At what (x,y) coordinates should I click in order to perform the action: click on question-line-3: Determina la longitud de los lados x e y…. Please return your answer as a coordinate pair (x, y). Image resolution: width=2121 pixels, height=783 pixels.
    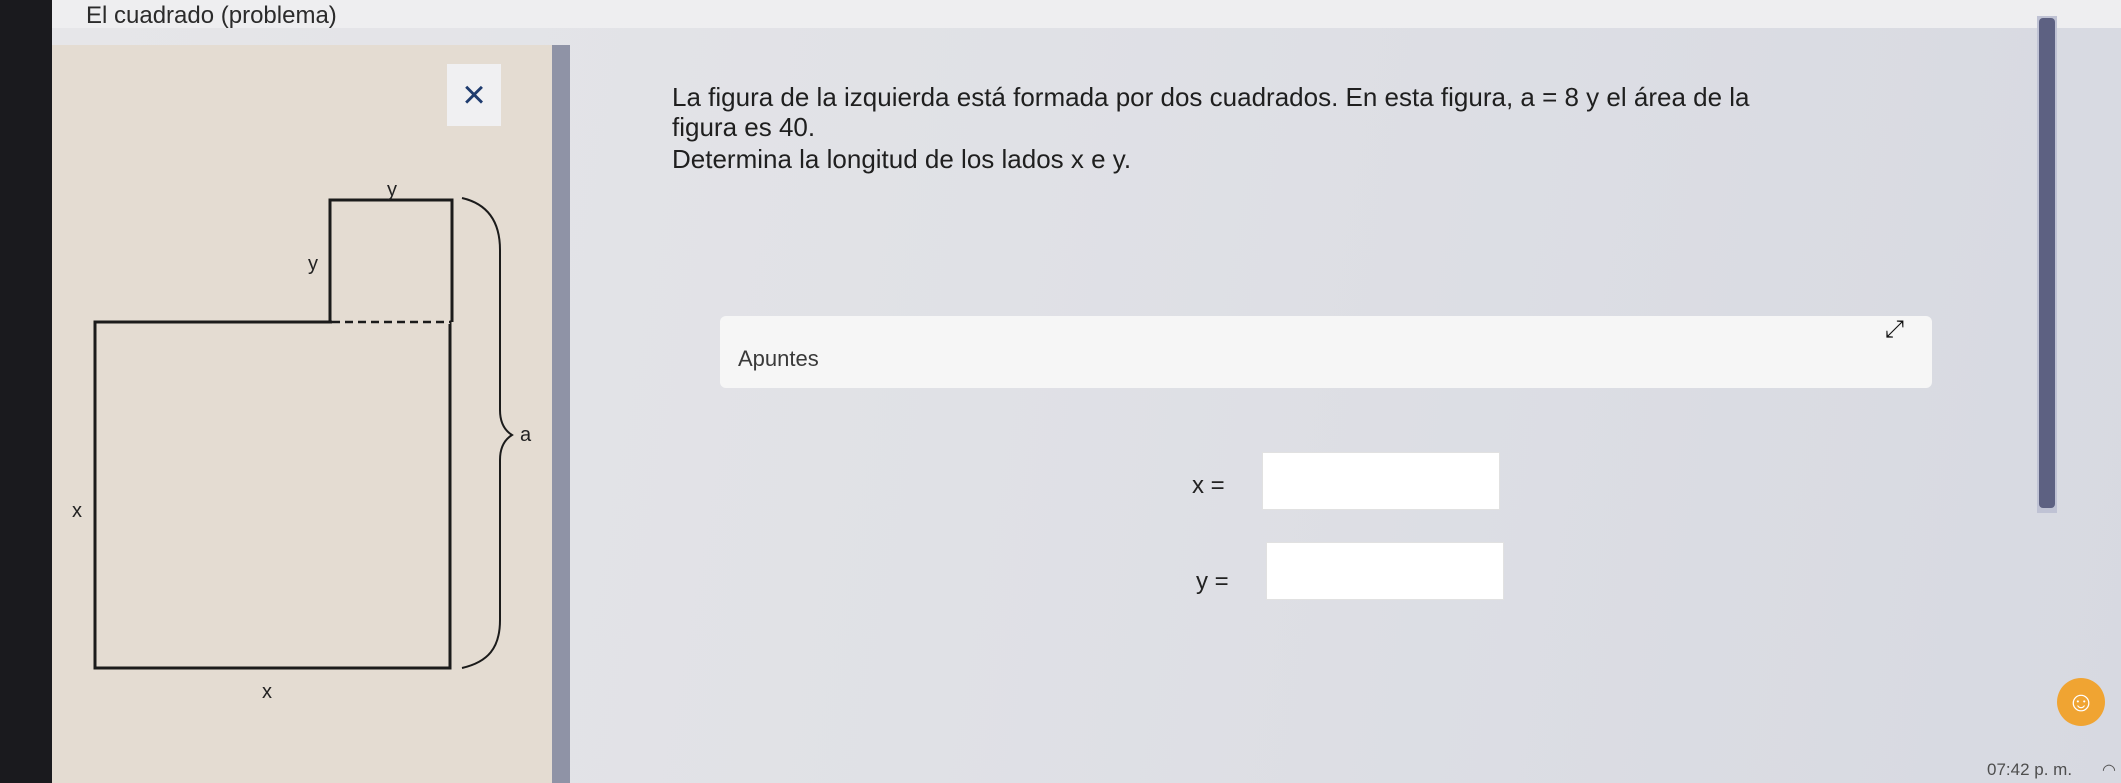
    Looking at the image, I should click on (902, 159).